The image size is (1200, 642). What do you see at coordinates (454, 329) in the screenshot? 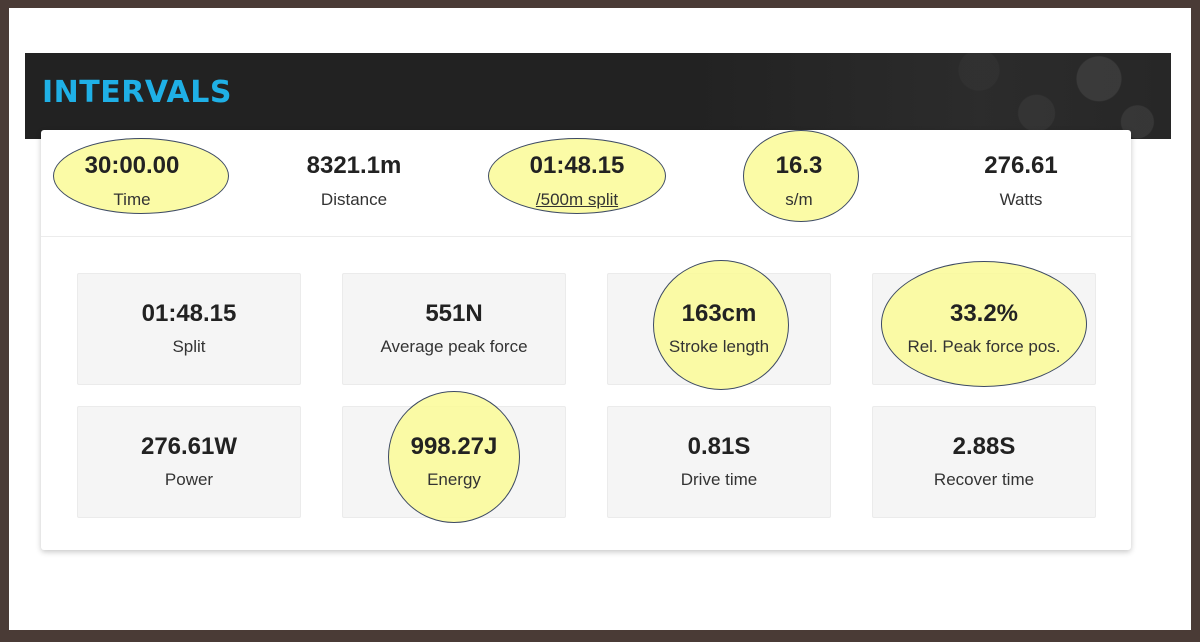
I see `tile-average-peak-force: 551N Average peak force` at bounding box center [454, 329].